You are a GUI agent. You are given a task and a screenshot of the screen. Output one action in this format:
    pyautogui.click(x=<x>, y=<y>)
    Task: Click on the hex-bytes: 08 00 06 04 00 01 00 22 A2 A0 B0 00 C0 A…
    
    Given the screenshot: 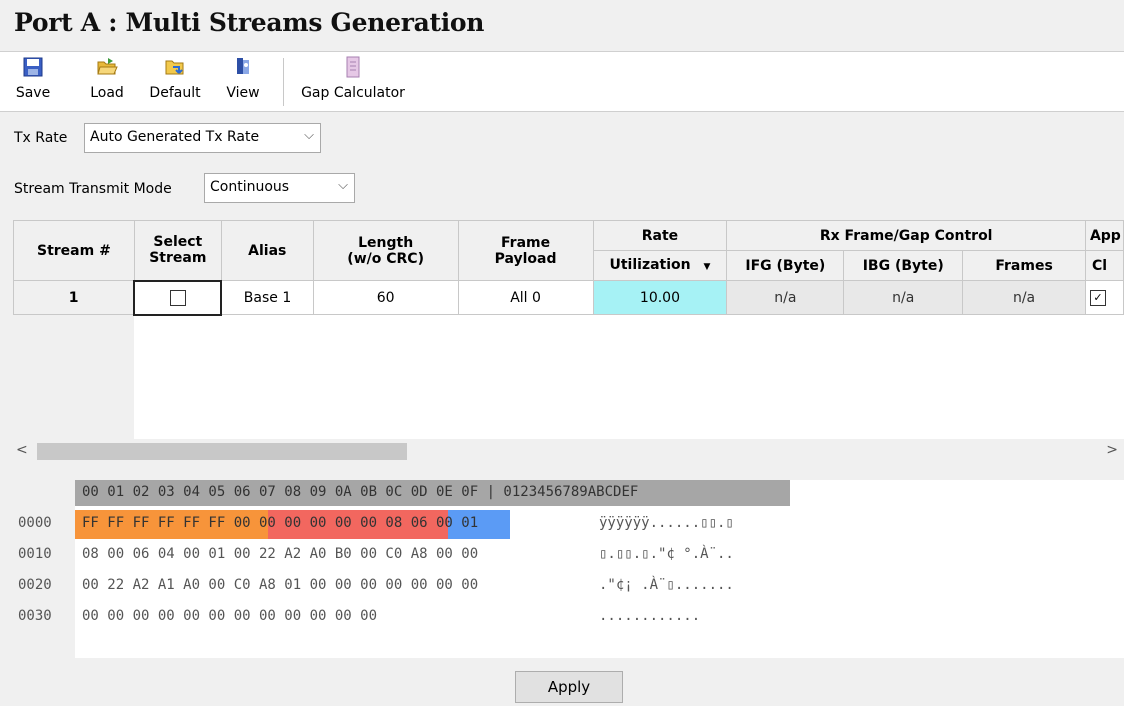 What is the action you would take?
    pyautogui.click(x=280, y=554)
    